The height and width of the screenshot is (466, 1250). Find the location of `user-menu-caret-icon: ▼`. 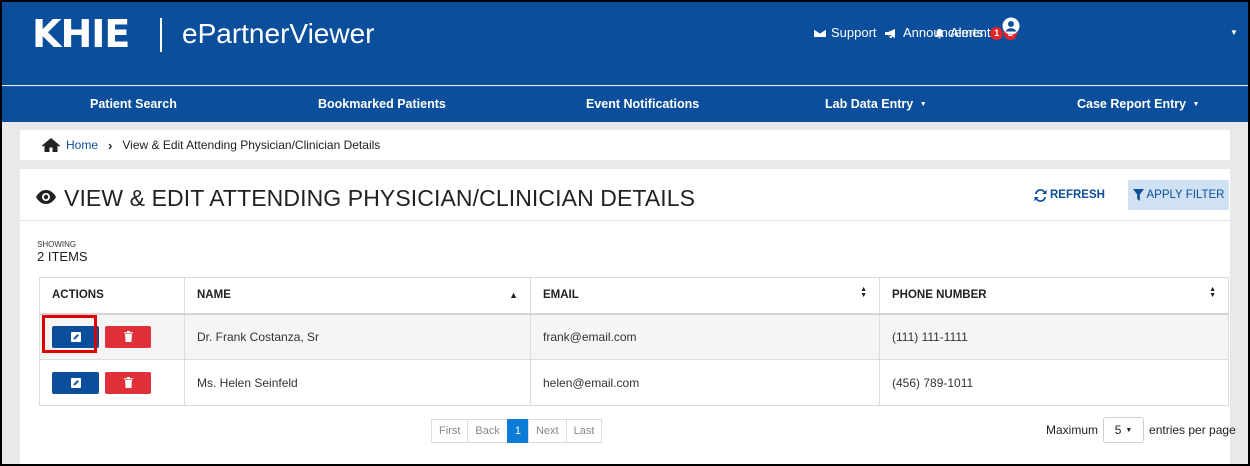

user-menu-caret-icon: ▼ is located at coordinates (1234, 32).